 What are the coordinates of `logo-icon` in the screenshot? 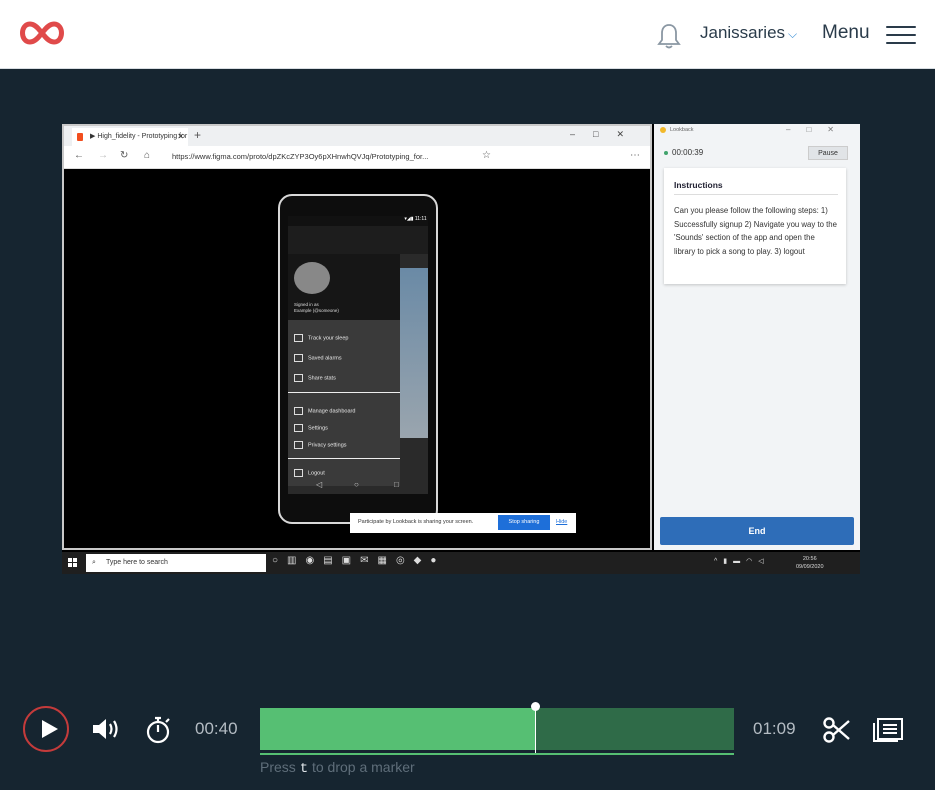 It's located at (42, 35).